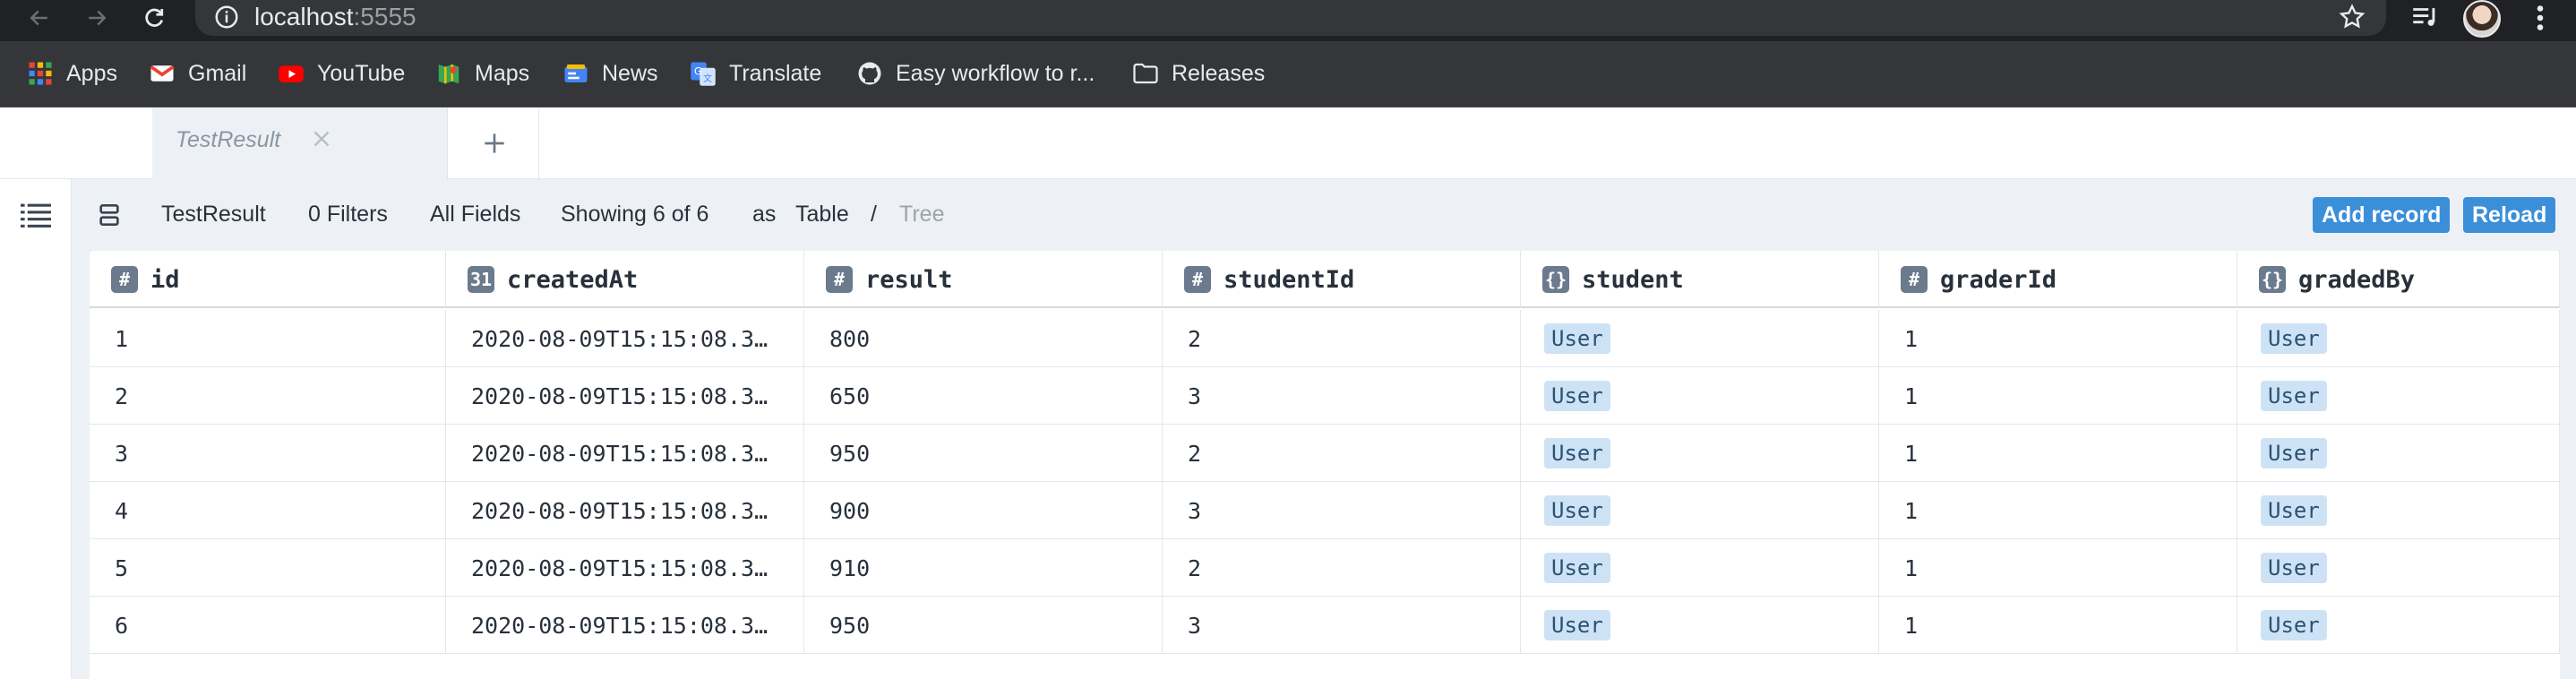 This screenshot has width=2576, height=679. What do you see at coordinates (755, 73) in the screenshot?
I see `bookmark-translate: G文 Translate` at bounding box center [755, 73].